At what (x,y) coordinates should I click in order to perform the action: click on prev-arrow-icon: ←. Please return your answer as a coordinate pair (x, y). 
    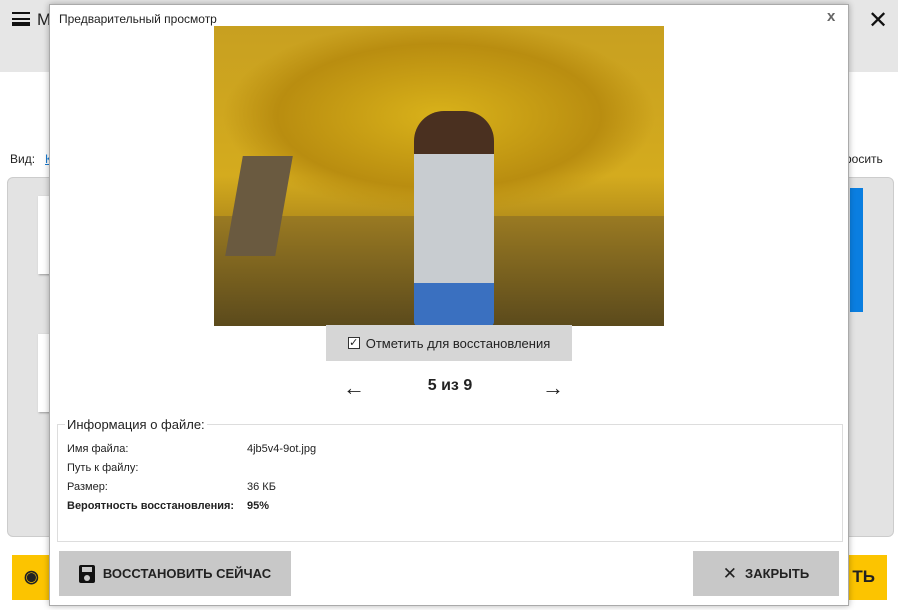
    Looking at the image, I should click on (354, 388).